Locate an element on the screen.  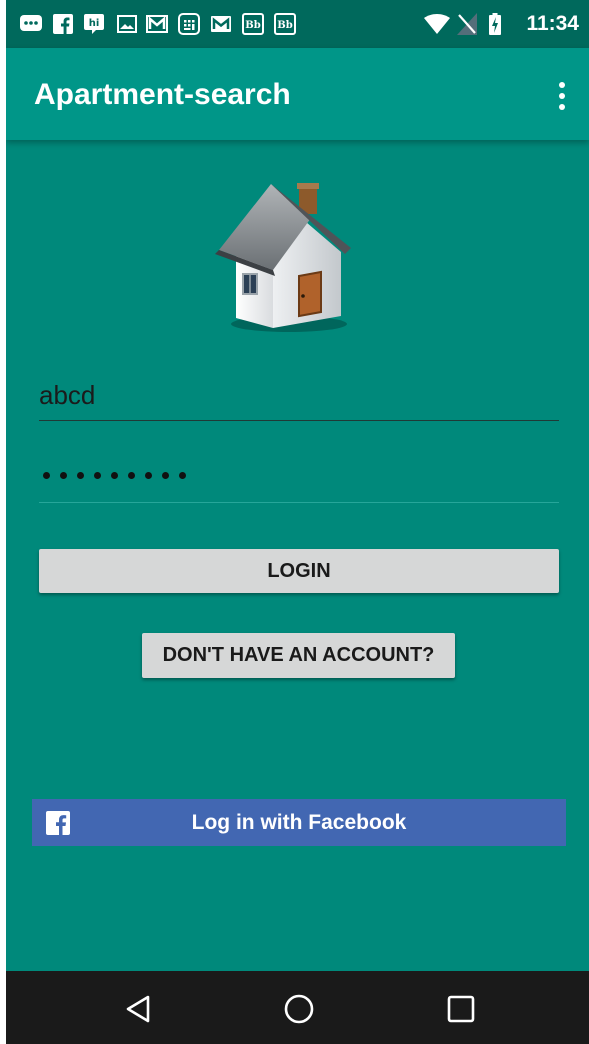
status-bar: hi Bb Bb 11:34 is located at coordinates (297, 24).